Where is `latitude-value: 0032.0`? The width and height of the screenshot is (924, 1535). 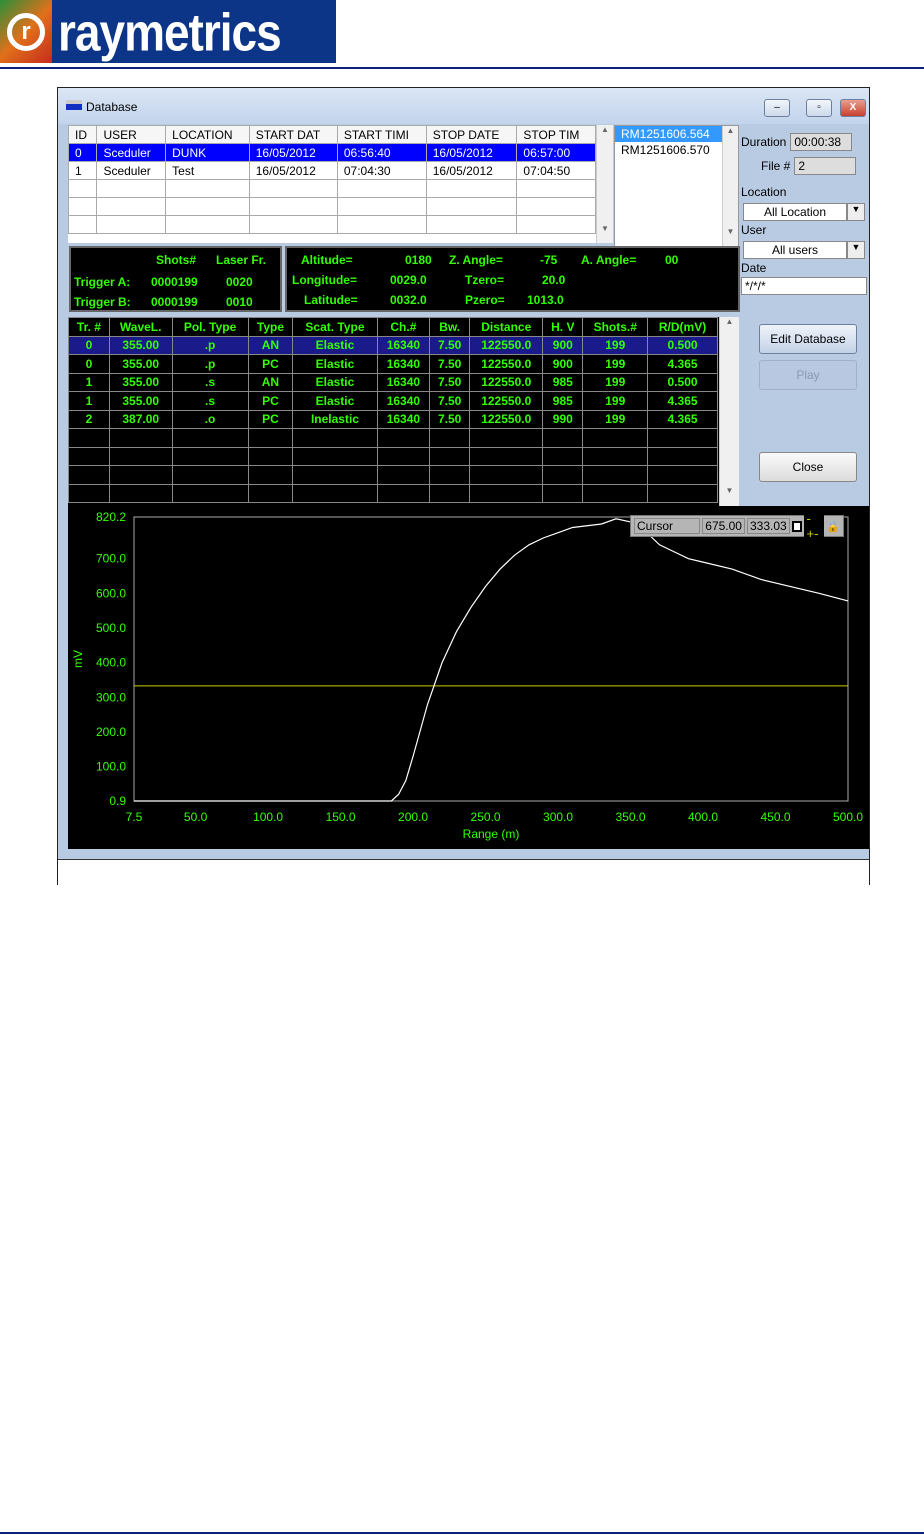
latitude-value: 0032.0 is located at coordinates (408, 300).